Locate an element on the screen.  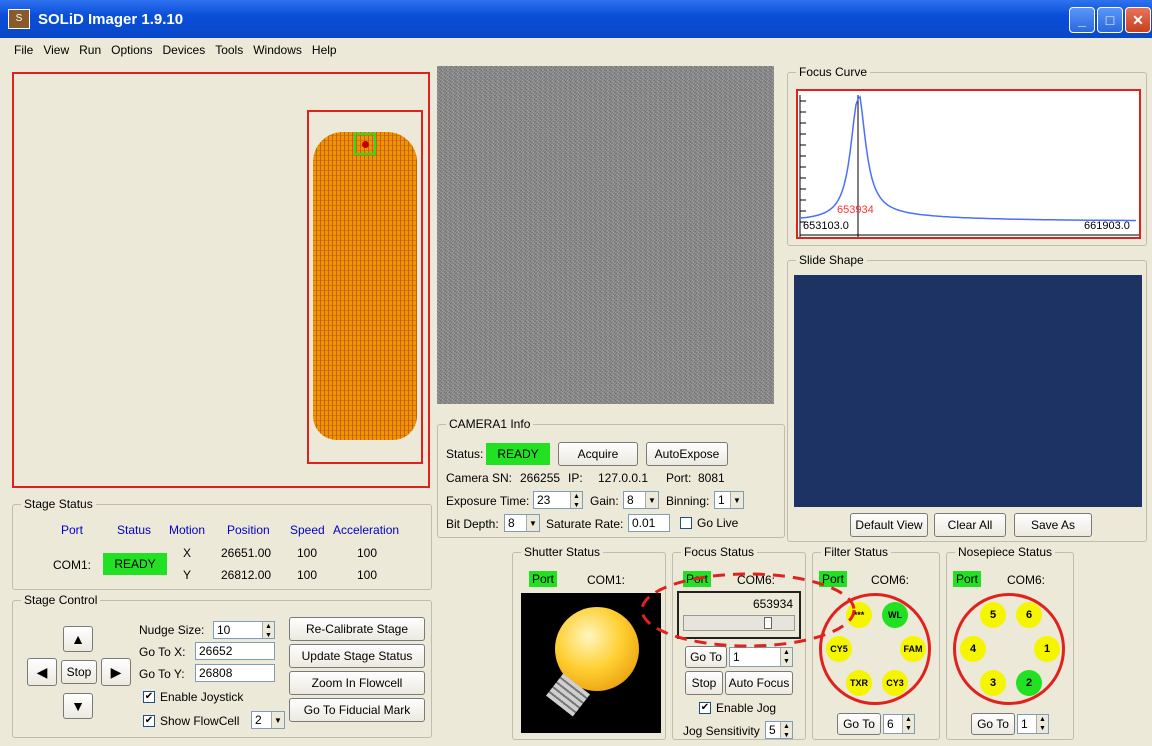
shutter-port-badge: Port is located at coordinates (543, 579).